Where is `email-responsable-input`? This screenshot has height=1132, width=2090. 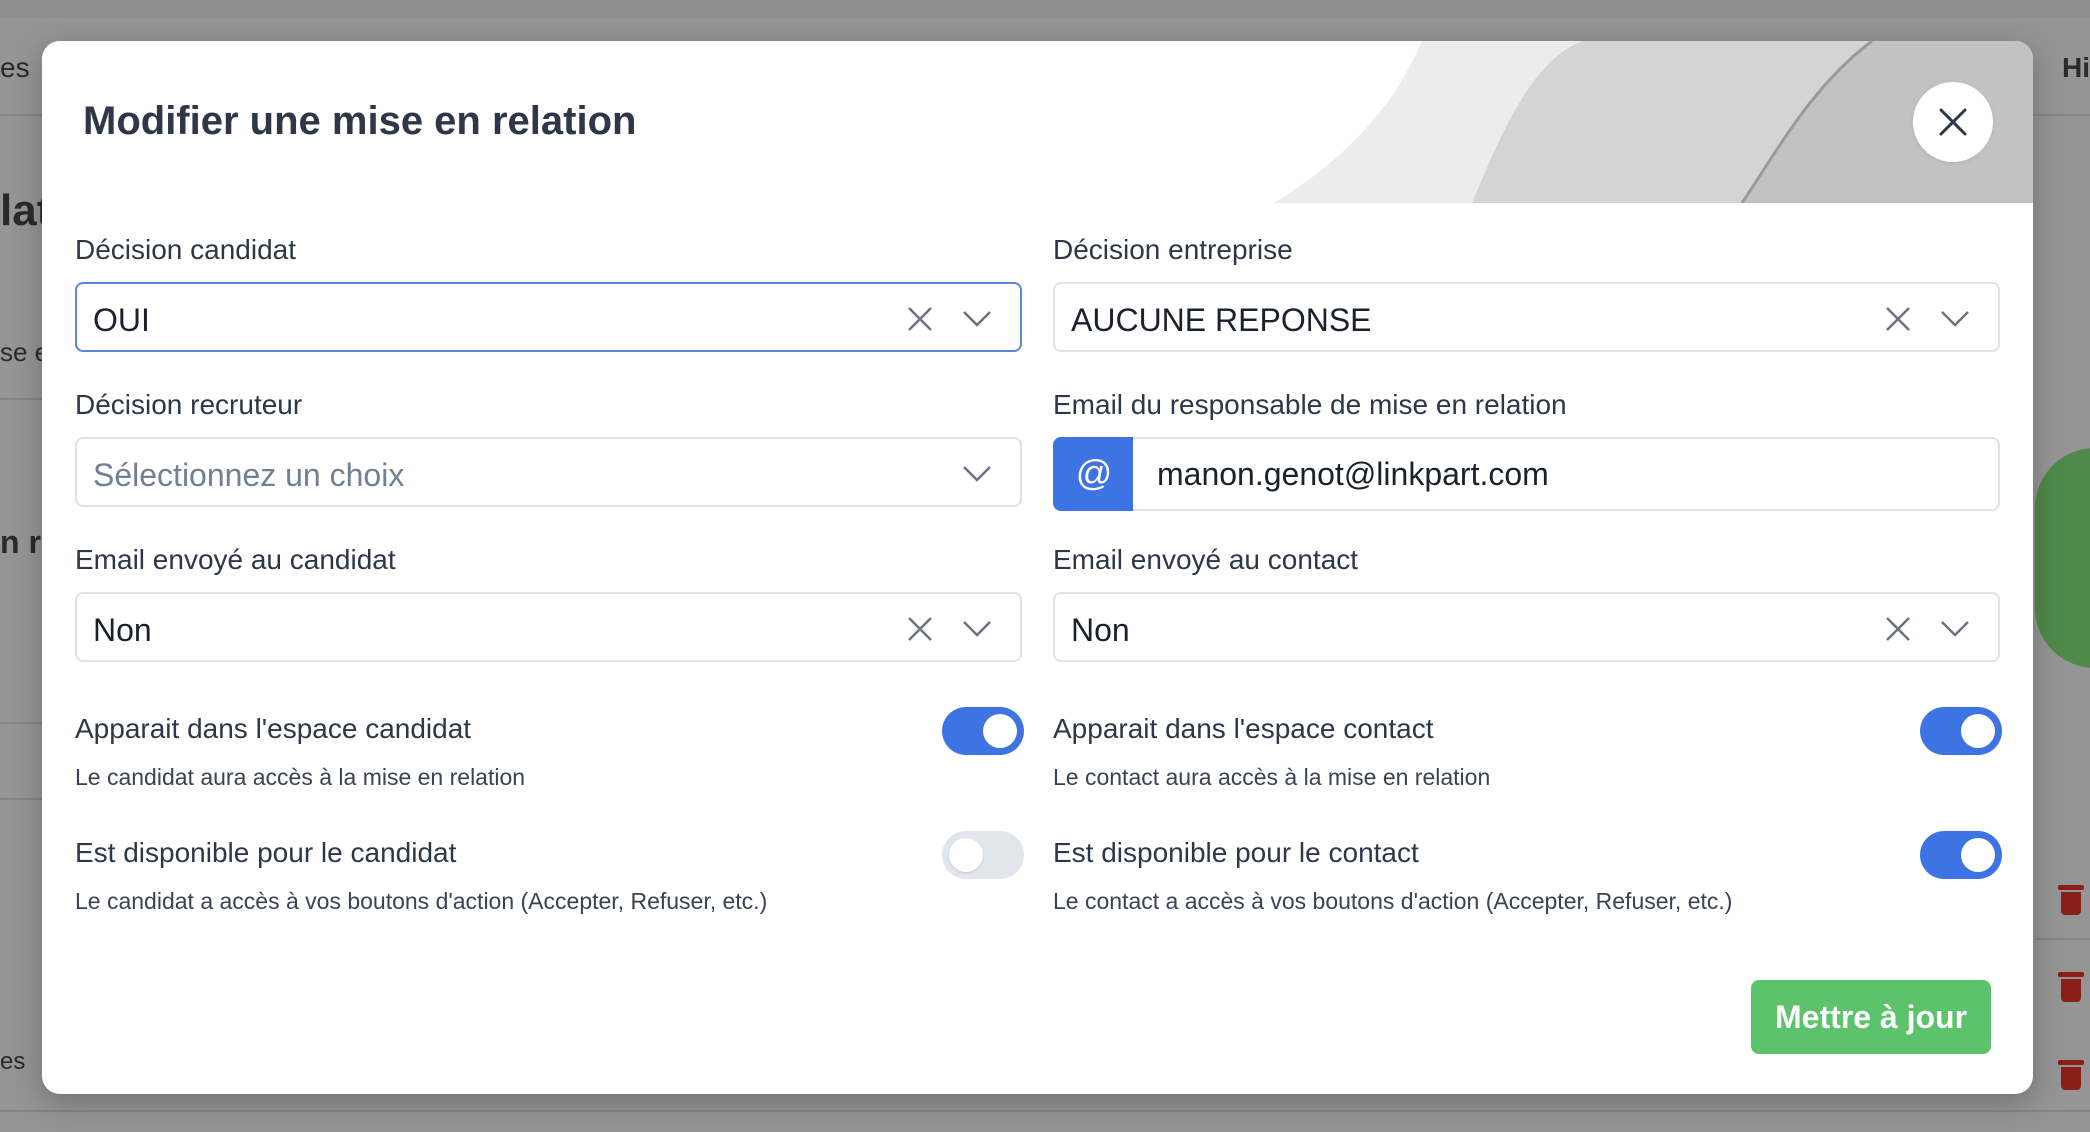
email-responsable-input is located at coordinates (1566, 474).